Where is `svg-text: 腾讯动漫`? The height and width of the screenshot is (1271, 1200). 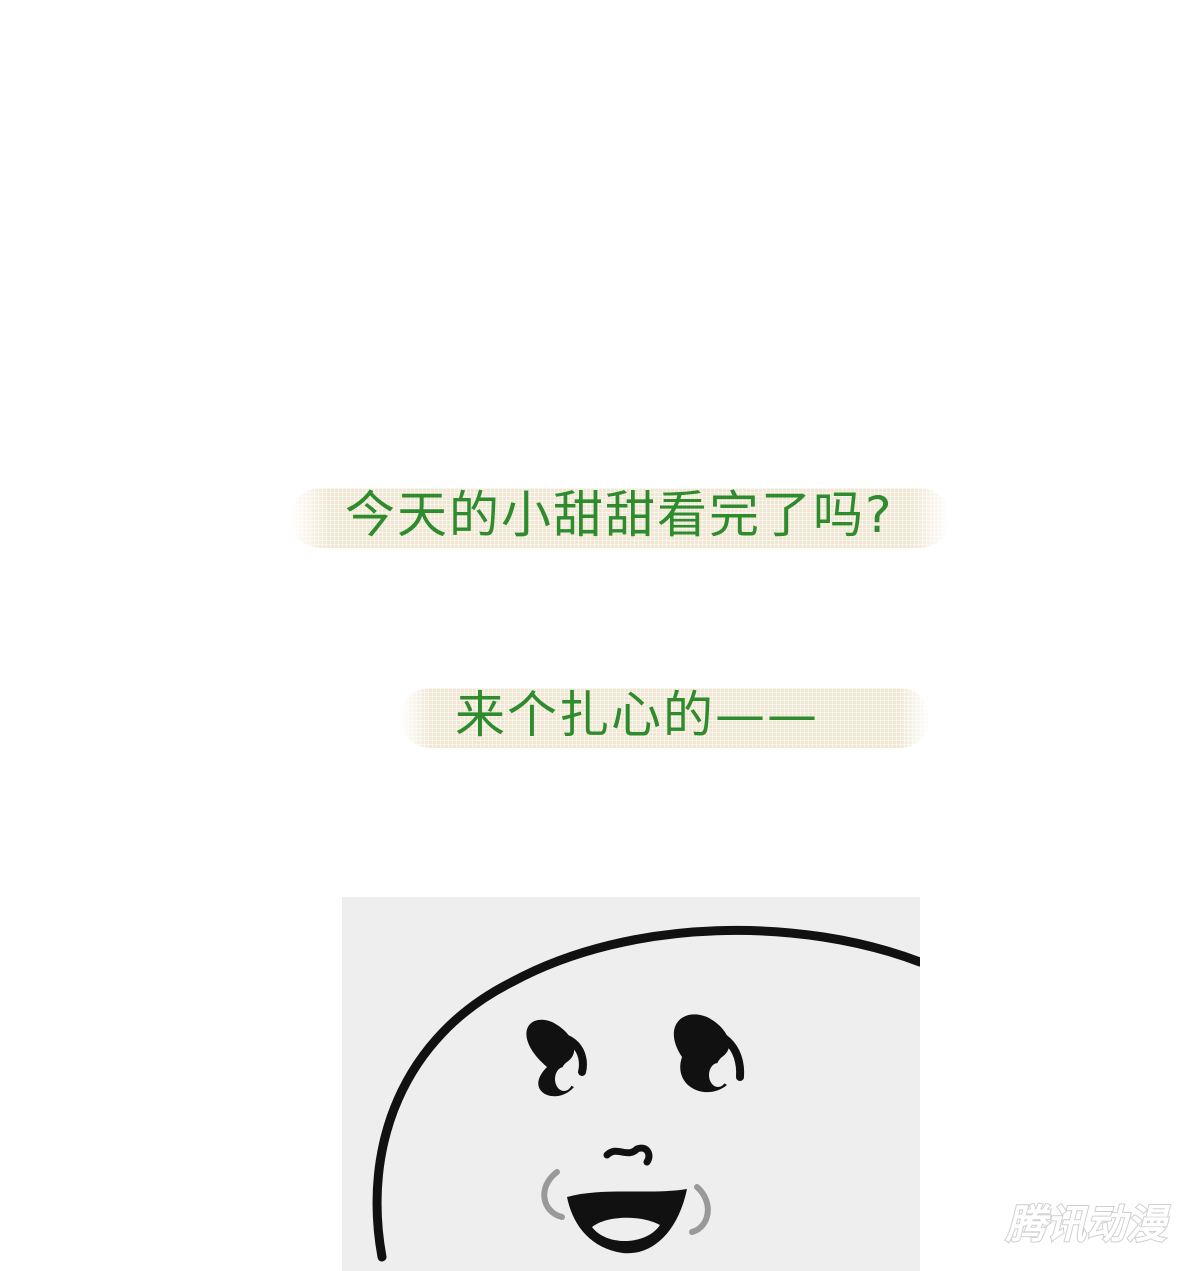 svg-text: 腾讯动漫 is located at coordinates (1088, 1225).